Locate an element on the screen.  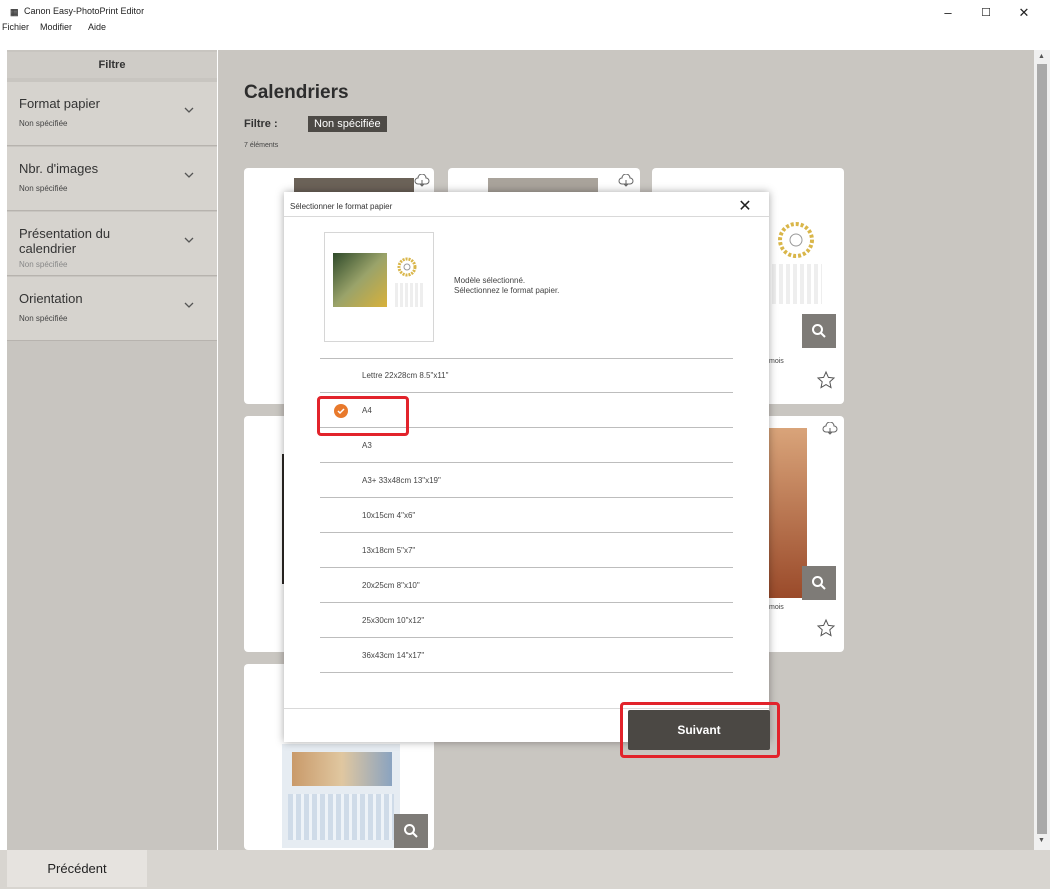
paper-option: 20x25cm 8"x10" is located at coordinates (526, 586).